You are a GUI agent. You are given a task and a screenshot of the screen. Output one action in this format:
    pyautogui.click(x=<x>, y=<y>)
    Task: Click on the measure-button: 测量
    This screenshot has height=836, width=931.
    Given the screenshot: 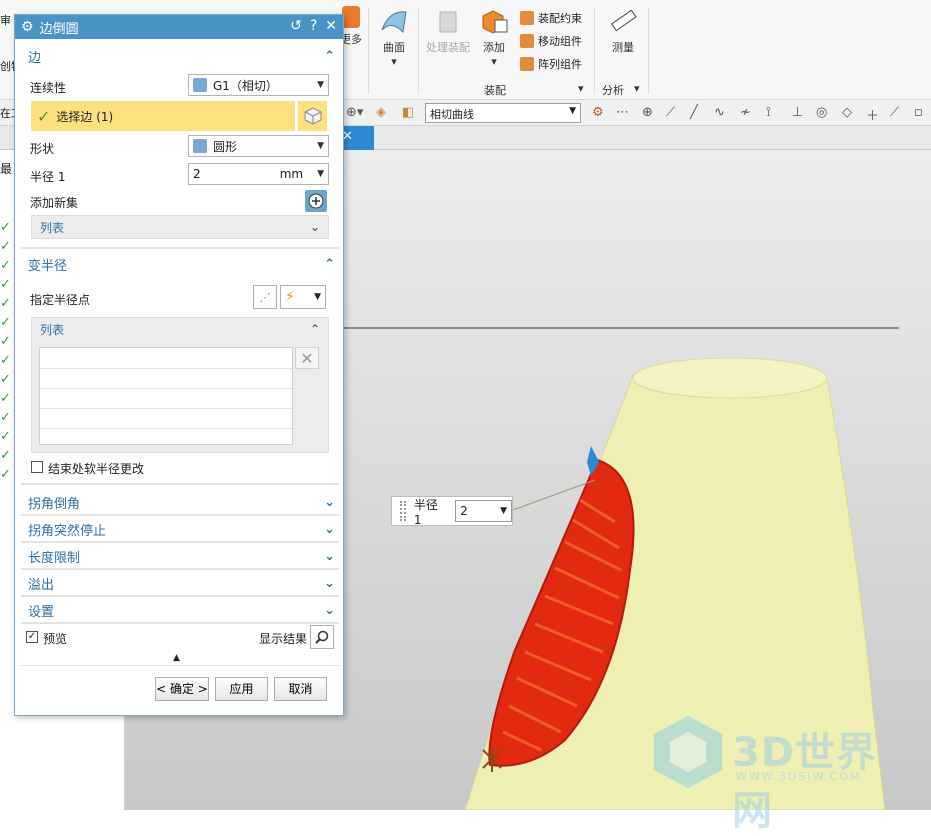 What is the action you would take?
    pyautogui.click(x=623, y=30)
    